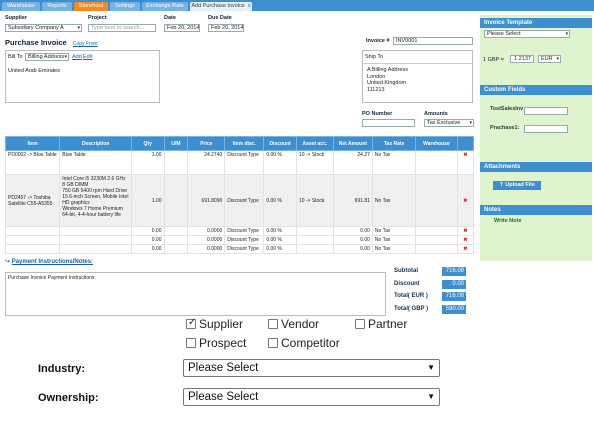 This screenshot has width=594, height=424. Describe the element at coordinates (218, 6) in the screenshot. I see `tab-add-purchase-invoice-label: Add Purchase Invoice` at that location.